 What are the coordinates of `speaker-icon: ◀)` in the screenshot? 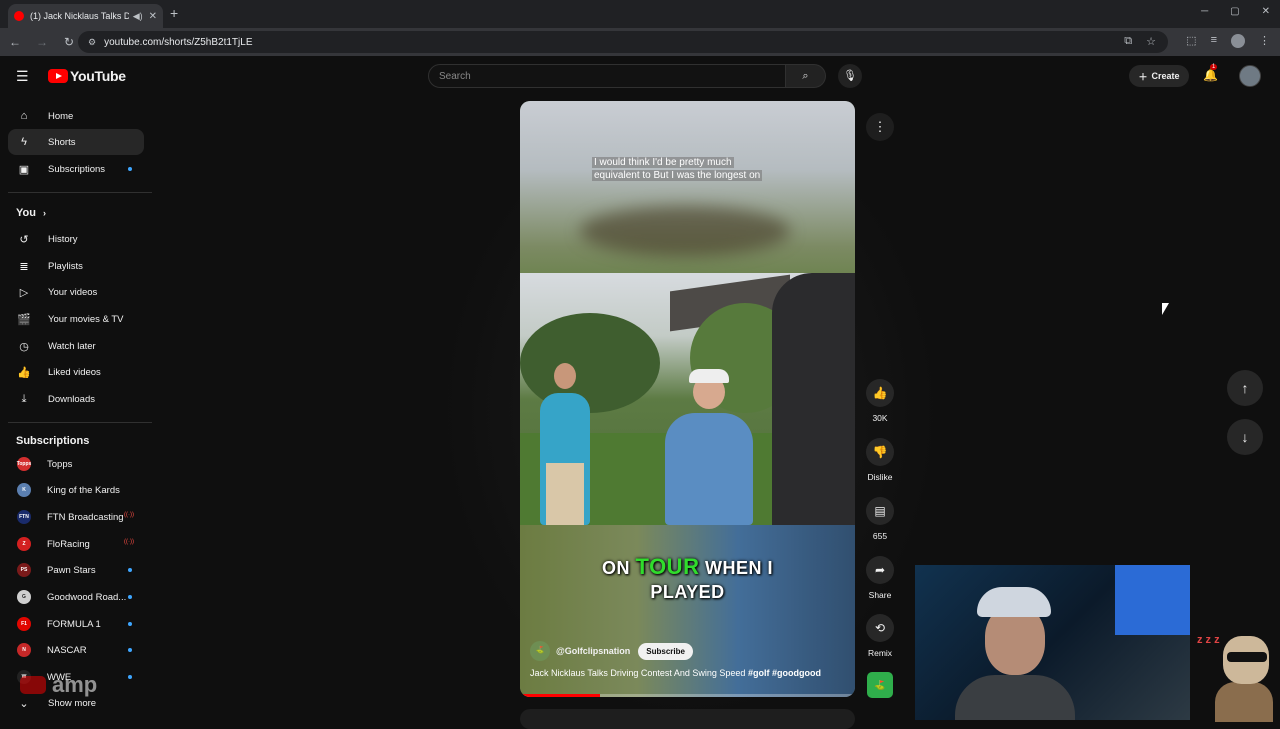 It's located at (138, 16).